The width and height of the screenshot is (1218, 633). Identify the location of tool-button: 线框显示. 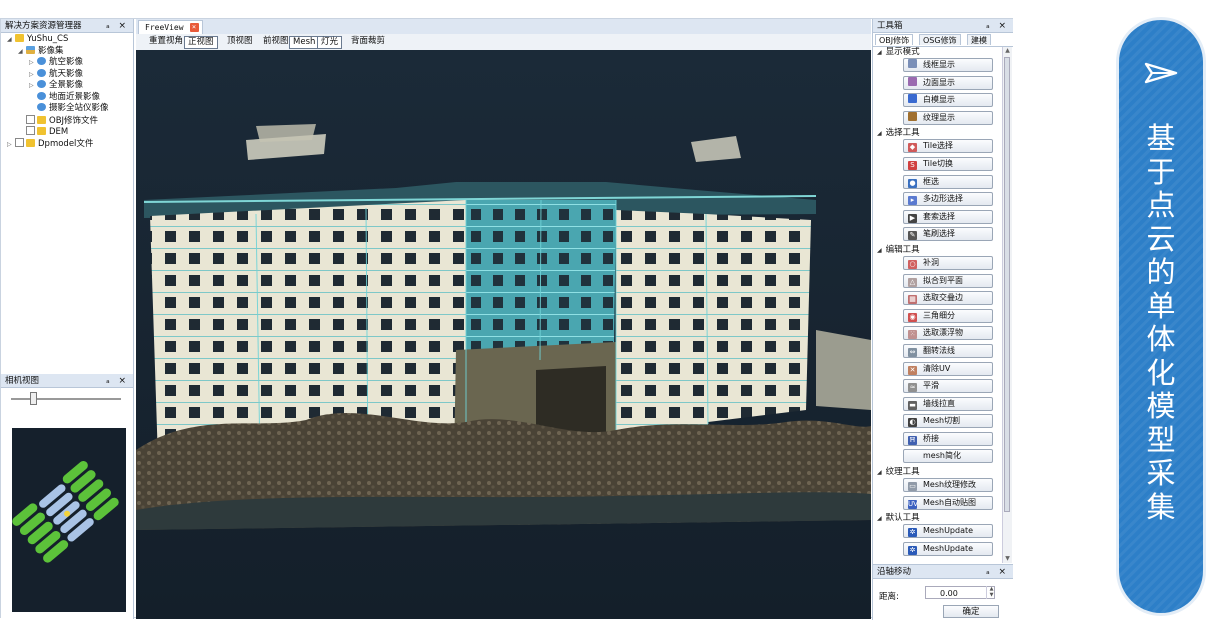
(948, 65).